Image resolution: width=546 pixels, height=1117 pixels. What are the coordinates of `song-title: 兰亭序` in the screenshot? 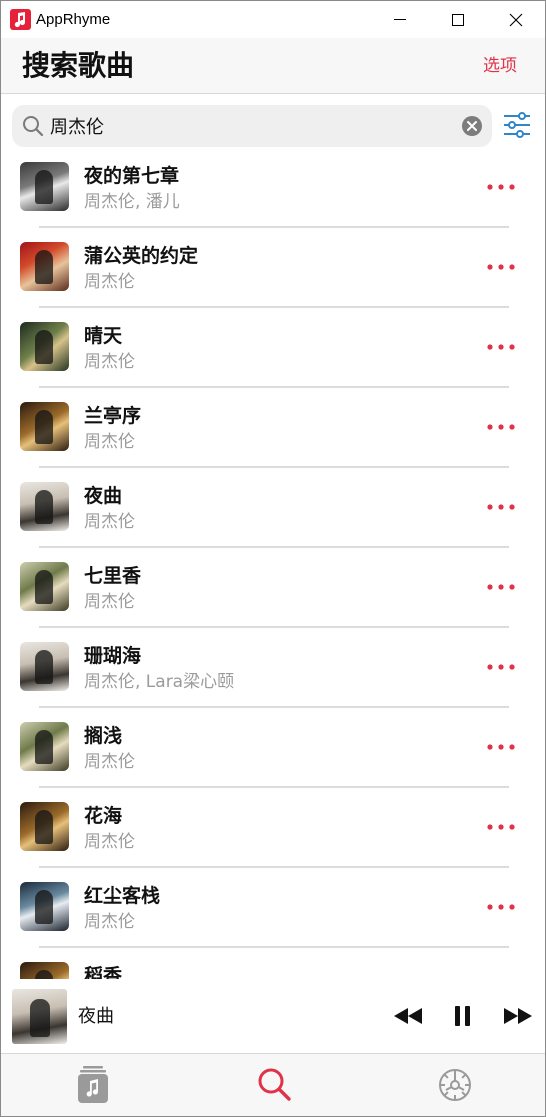 It's located at (113, 416).